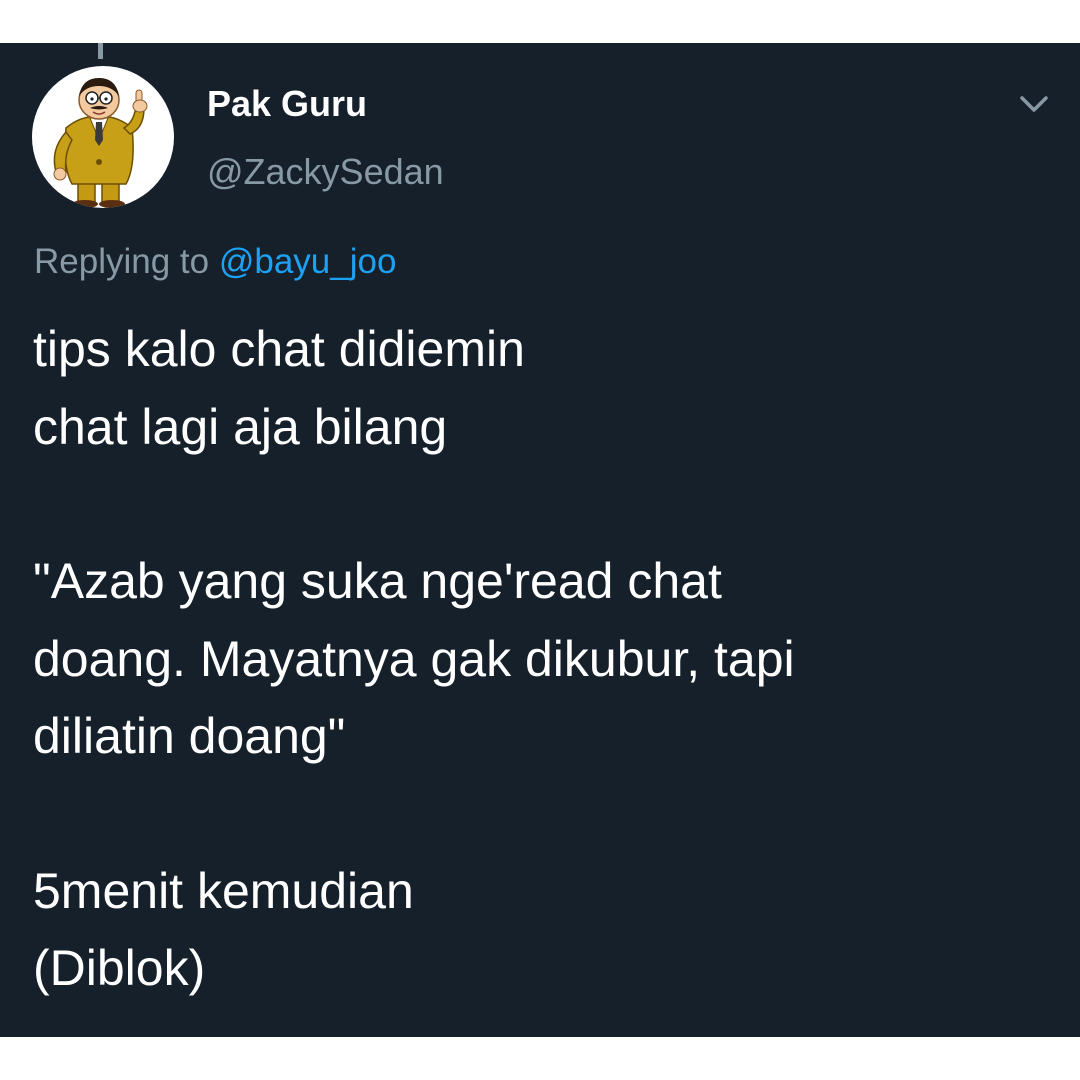  I want to click on chevron-down-icon, so click(1034, 104).